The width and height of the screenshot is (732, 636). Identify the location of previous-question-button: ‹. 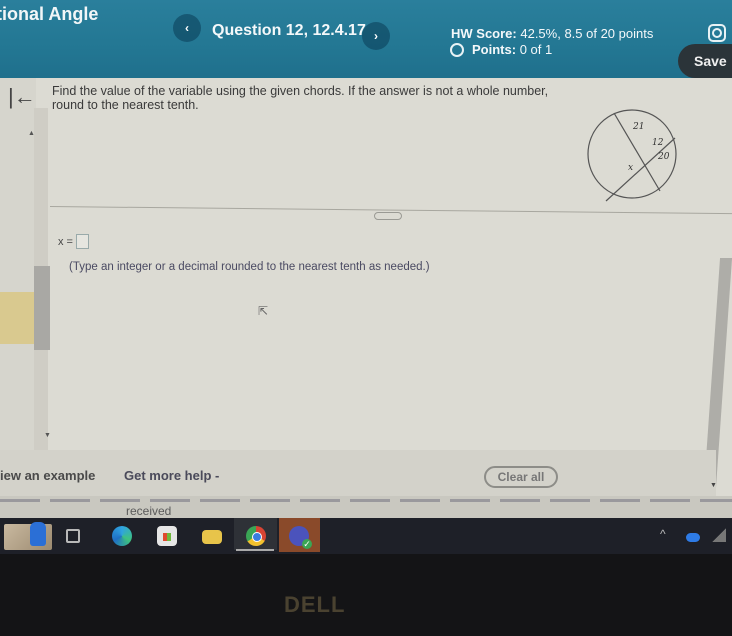
(187, 28).